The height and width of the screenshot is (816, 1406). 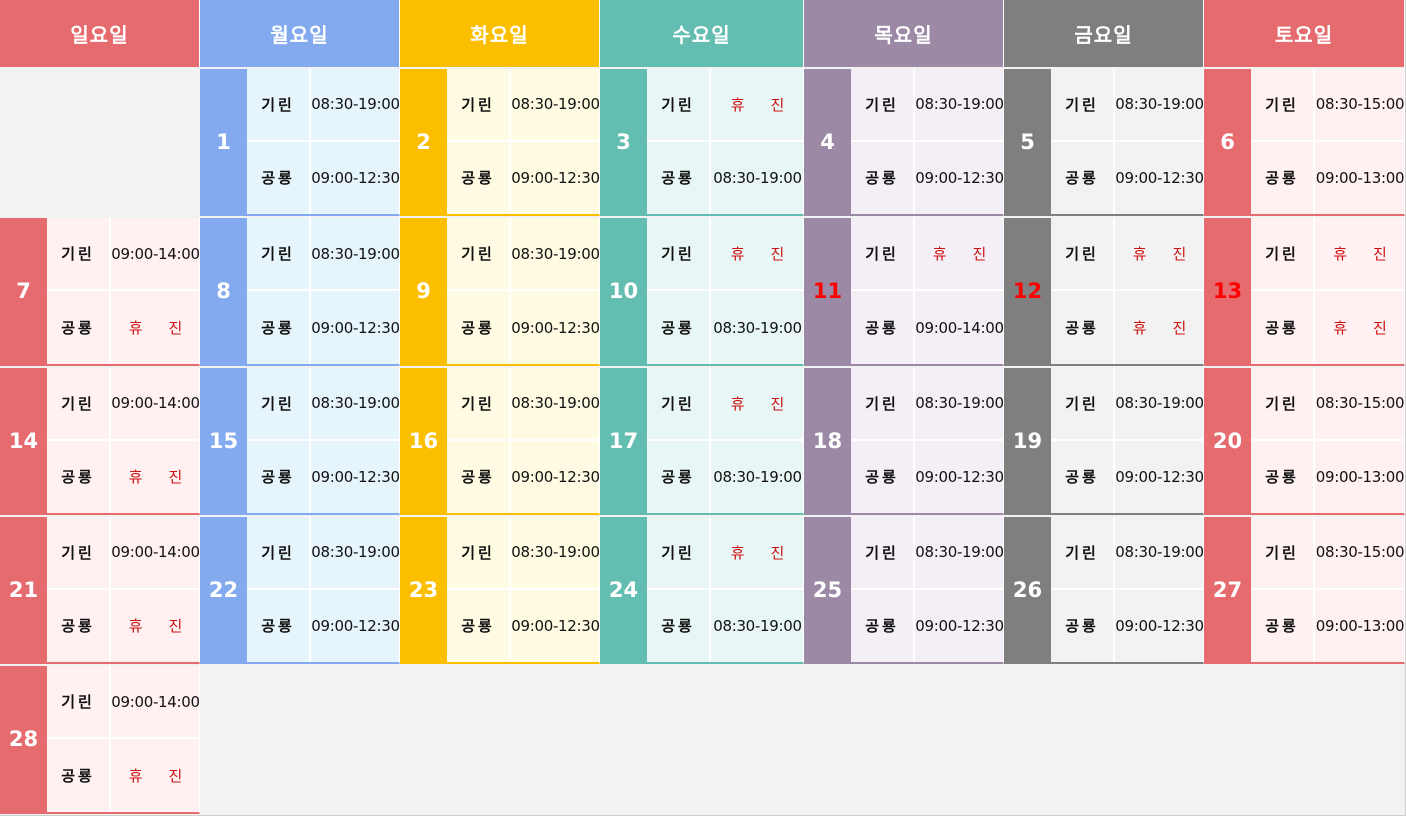 I want to click on day-cell: 7 기린 09:00-14:00 공룡 휴진, so click(x=100, y=292).